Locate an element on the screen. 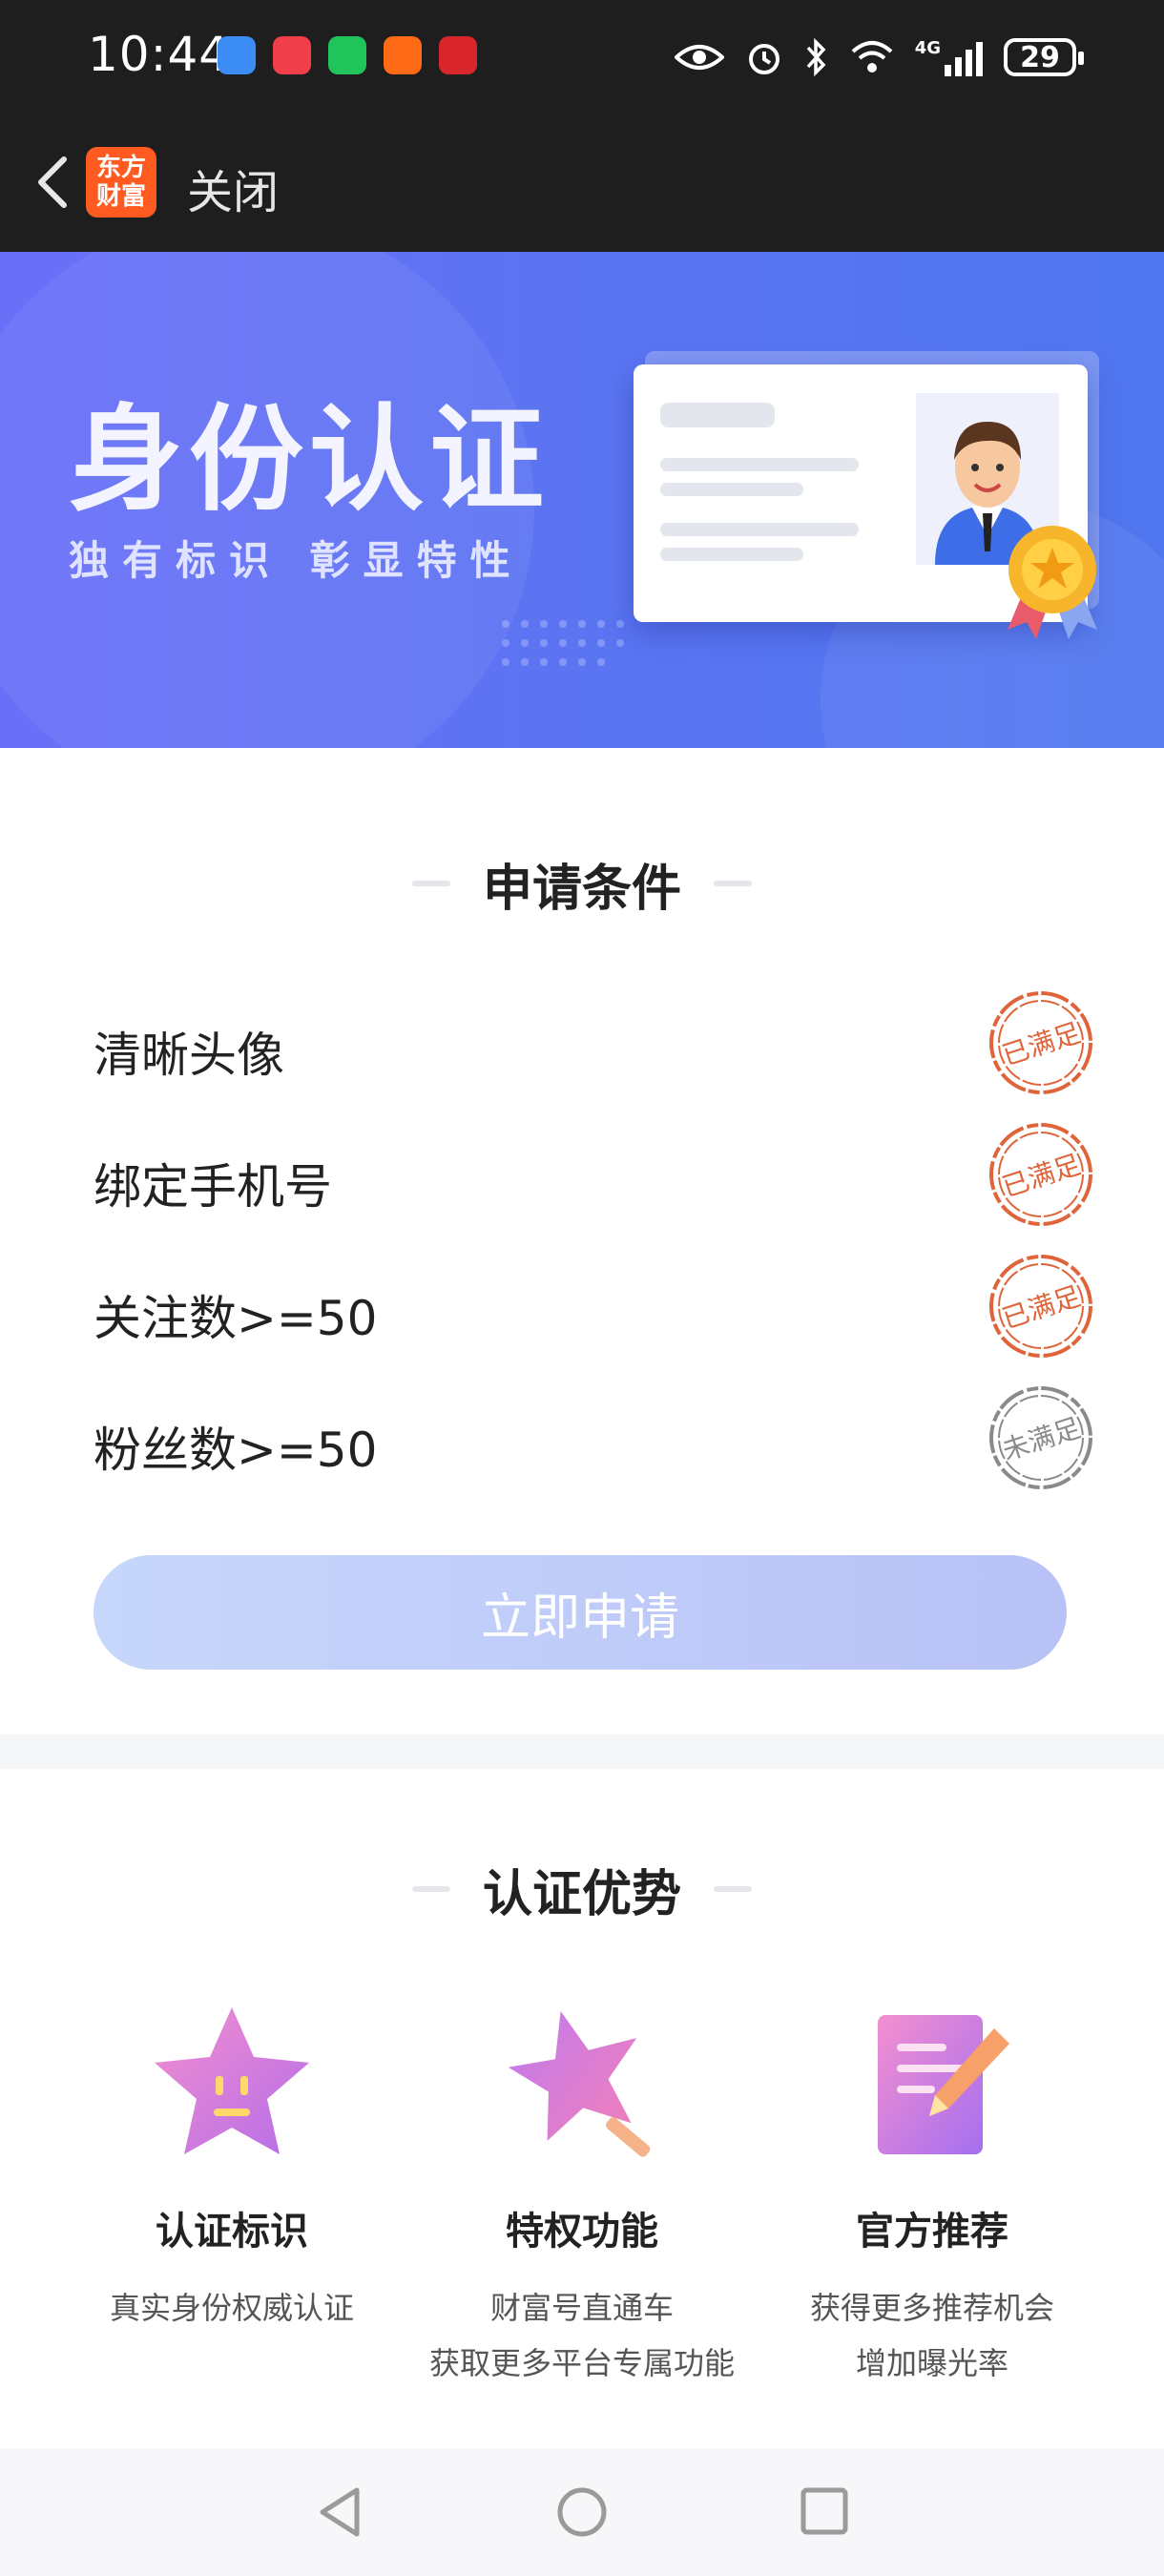 Image resolution: width=1164 pixels, height=2576 pixels. advantage-item: 官方推荐 获得更多推荐机会 增加曝光率 is located at coordinates (932, 2192).